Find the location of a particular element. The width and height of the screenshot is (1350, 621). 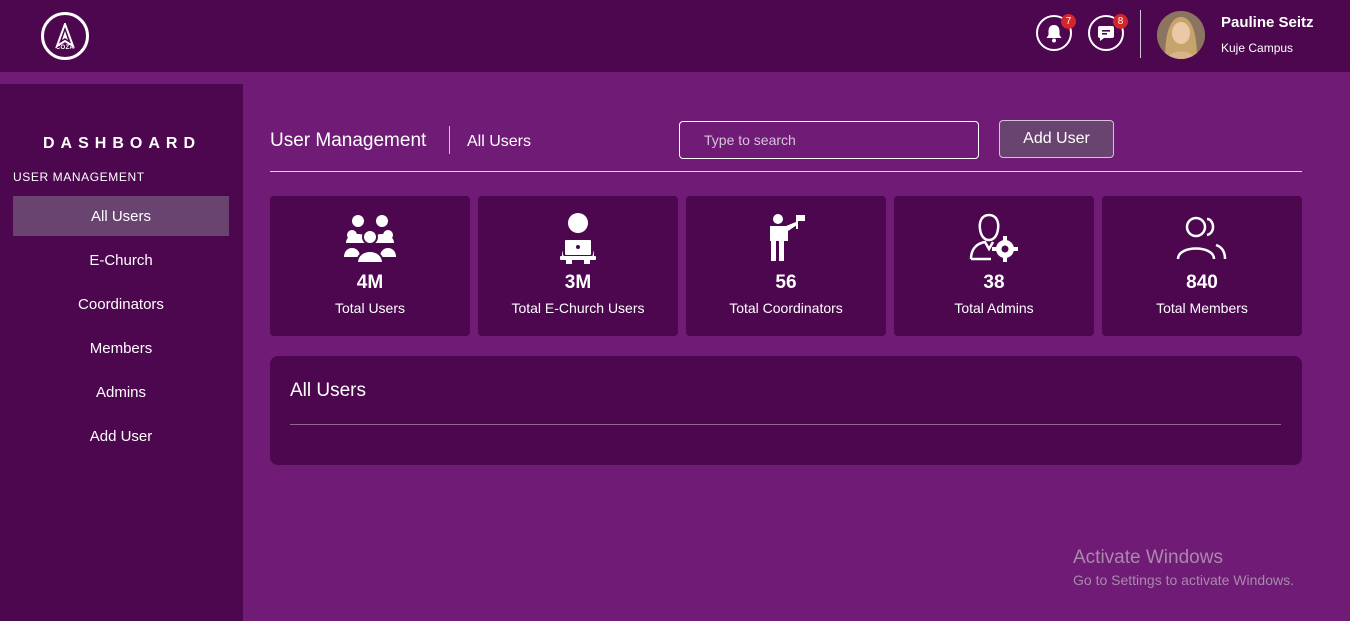

sidebar-item-all-users: All Users is located at coordinates (121, 216).